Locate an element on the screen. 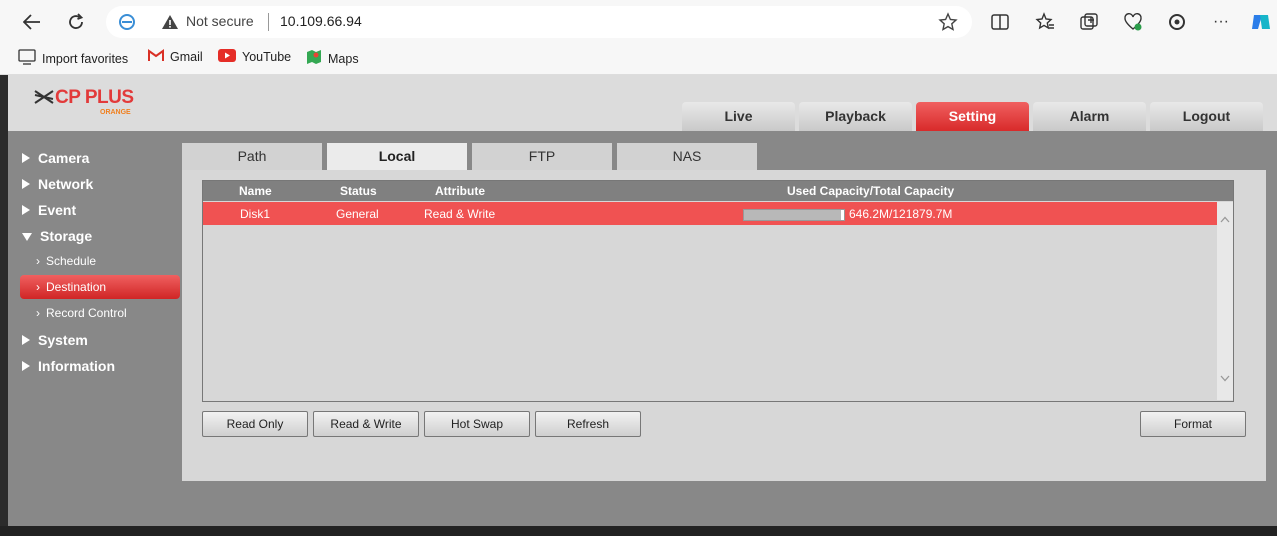 The image size is (1277, 536). edge-icon is located at coordinates (127, 24).